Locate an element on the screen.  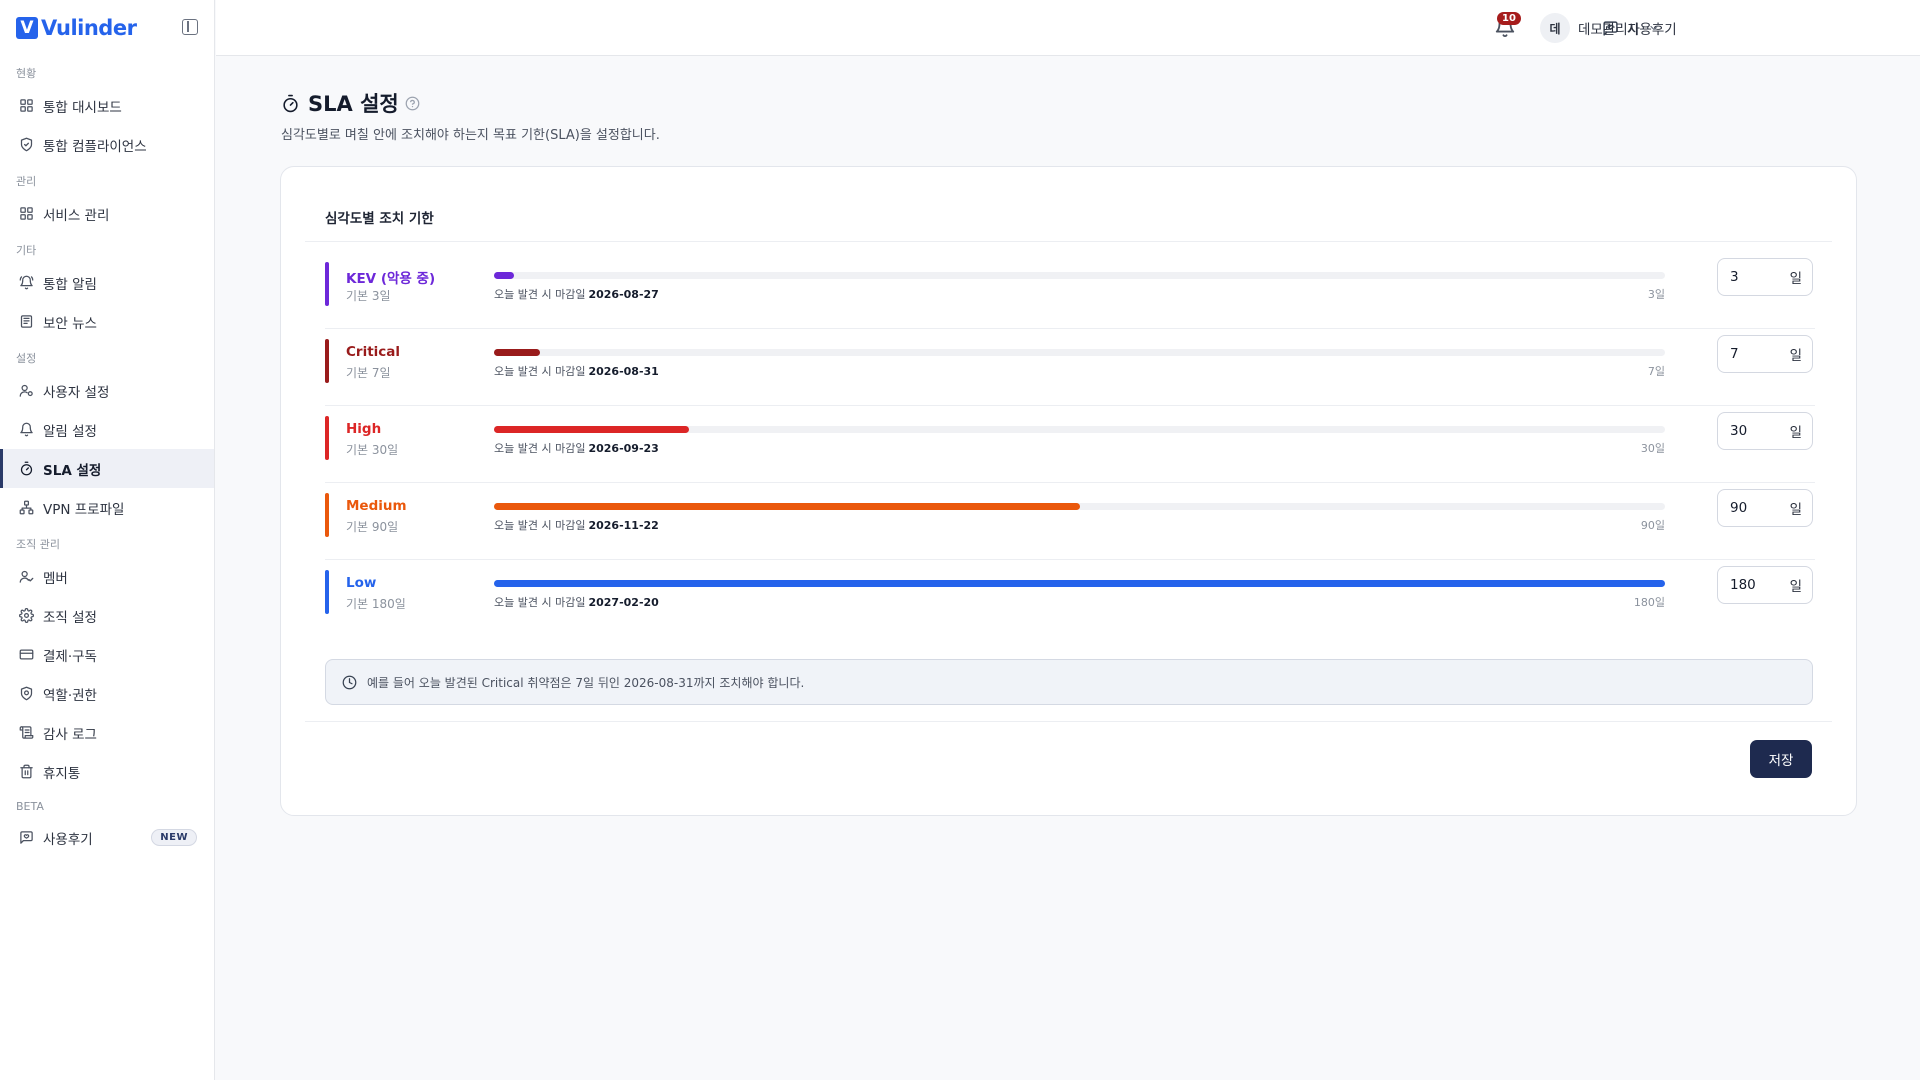
severity-default: 기본 7일 is located at coordinates (368, 373).